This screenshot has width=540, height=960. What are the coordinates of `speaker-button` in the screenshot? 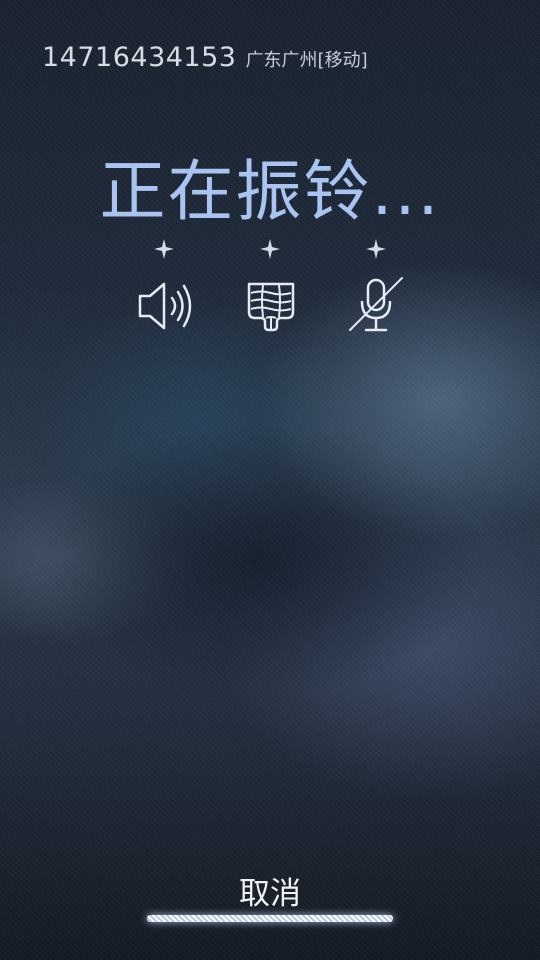 It's located at (166, 306).